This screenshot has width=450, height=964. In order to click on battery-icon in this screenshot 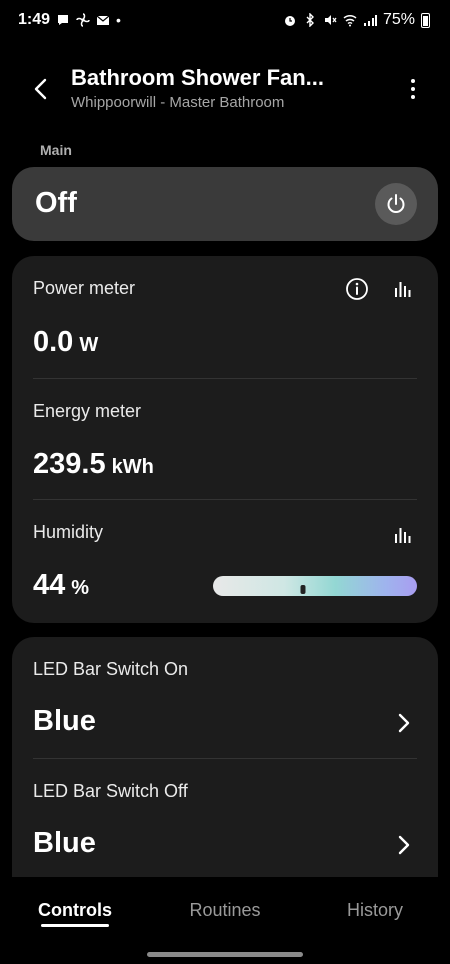, I will do `click(425, 20)`.